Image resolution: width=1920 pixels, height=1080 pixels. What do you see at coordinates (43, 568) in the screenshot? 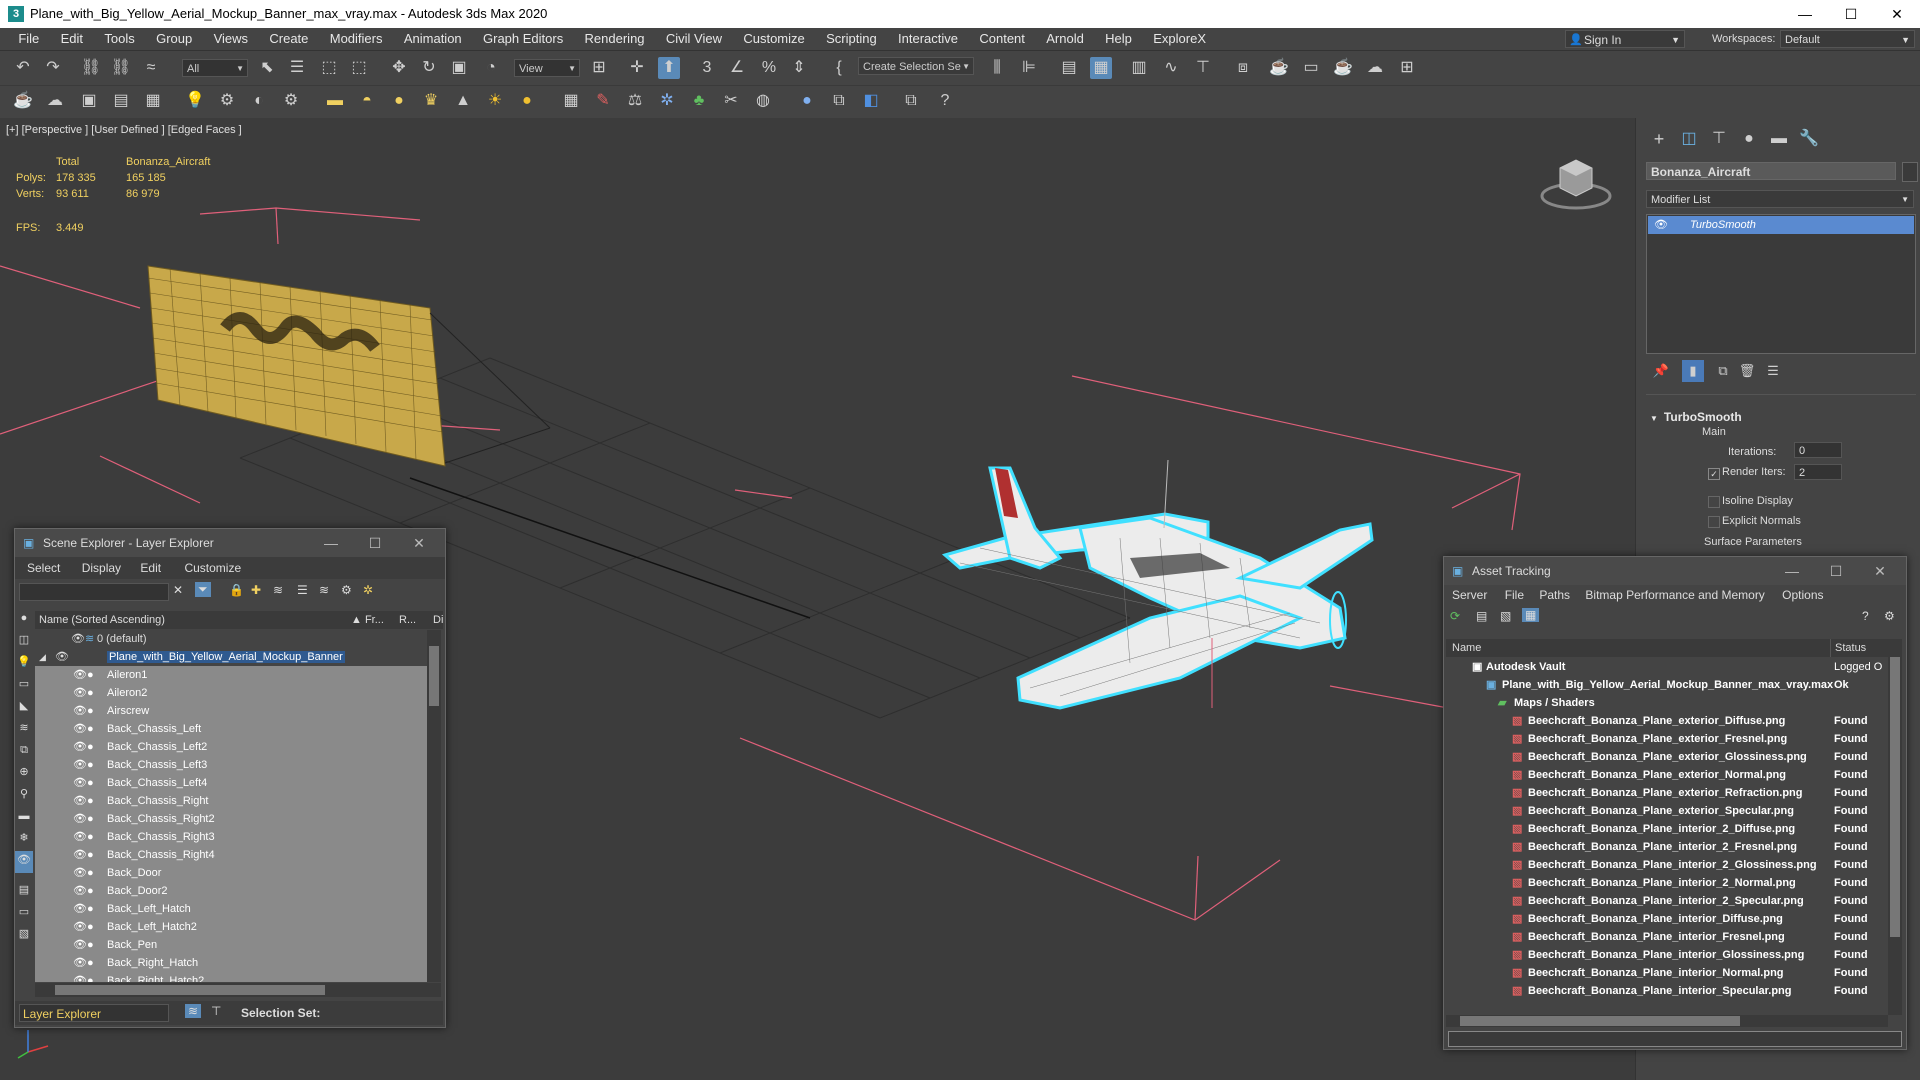
I see `se-menu-select: Select` at bounding box center [43, 568].